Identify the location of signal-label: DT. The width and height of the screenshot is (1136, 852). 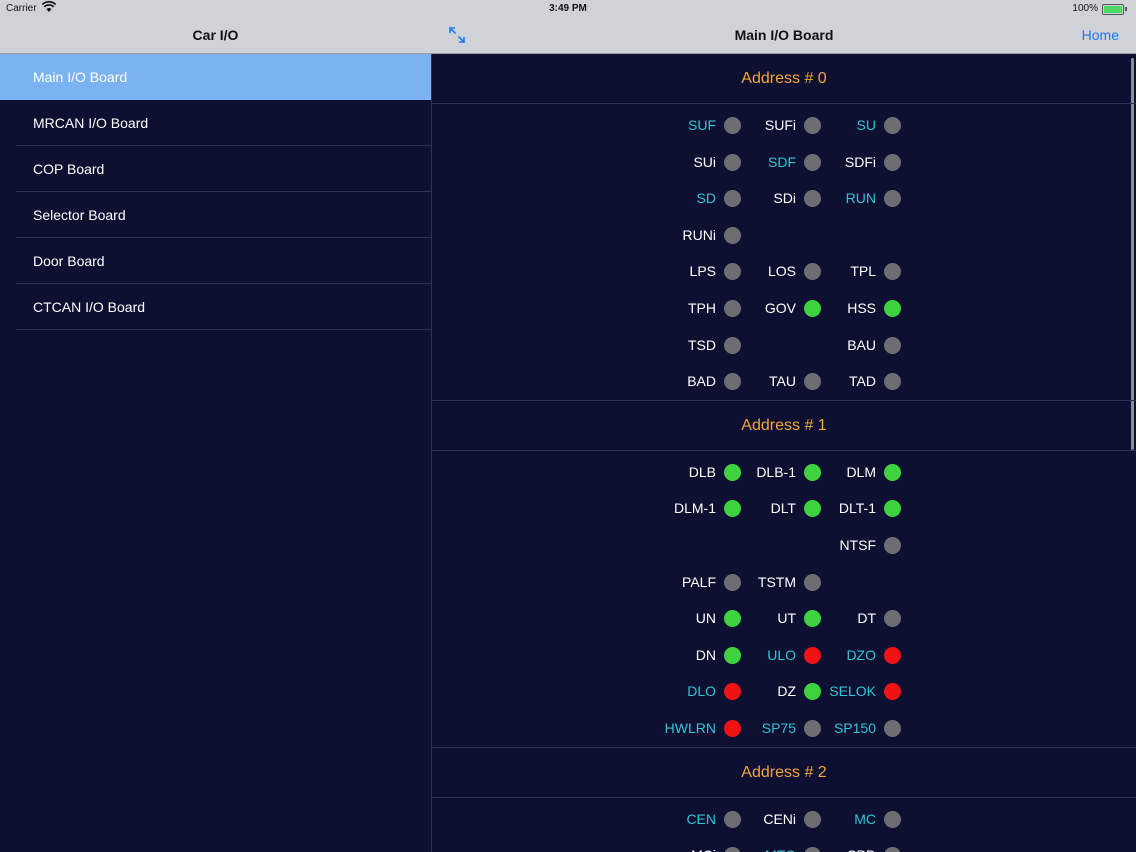
(866, 618).